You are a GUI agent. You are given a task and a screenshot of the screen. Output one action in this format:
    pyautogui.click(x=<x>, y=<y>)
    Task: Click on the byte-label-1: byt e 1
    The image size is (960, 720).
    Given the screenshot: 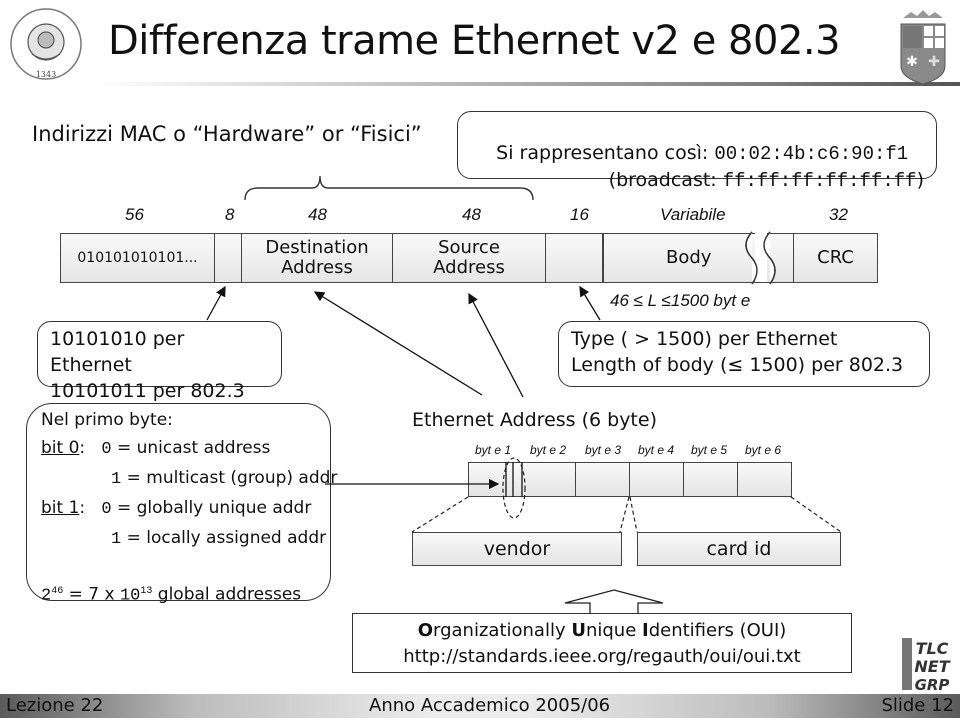 What is the action you would take?
    pyautogui.click(x=493, y=450)
    